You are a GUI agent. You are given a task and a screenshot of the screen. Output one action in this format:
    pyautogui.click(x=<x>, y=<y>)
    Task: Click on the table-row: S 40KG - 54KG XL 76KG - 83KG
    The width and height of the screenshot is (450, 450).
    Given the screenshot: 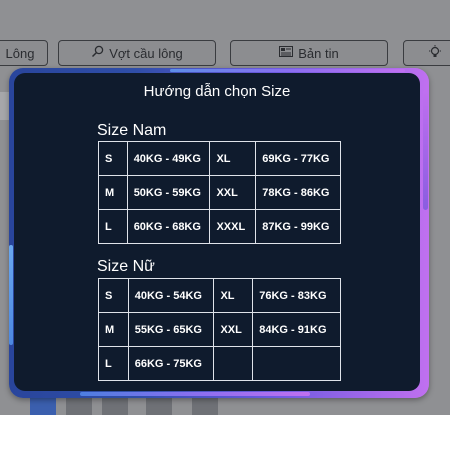 What is the action you would take?
    pyautogui.click(x=219, y=295)
    